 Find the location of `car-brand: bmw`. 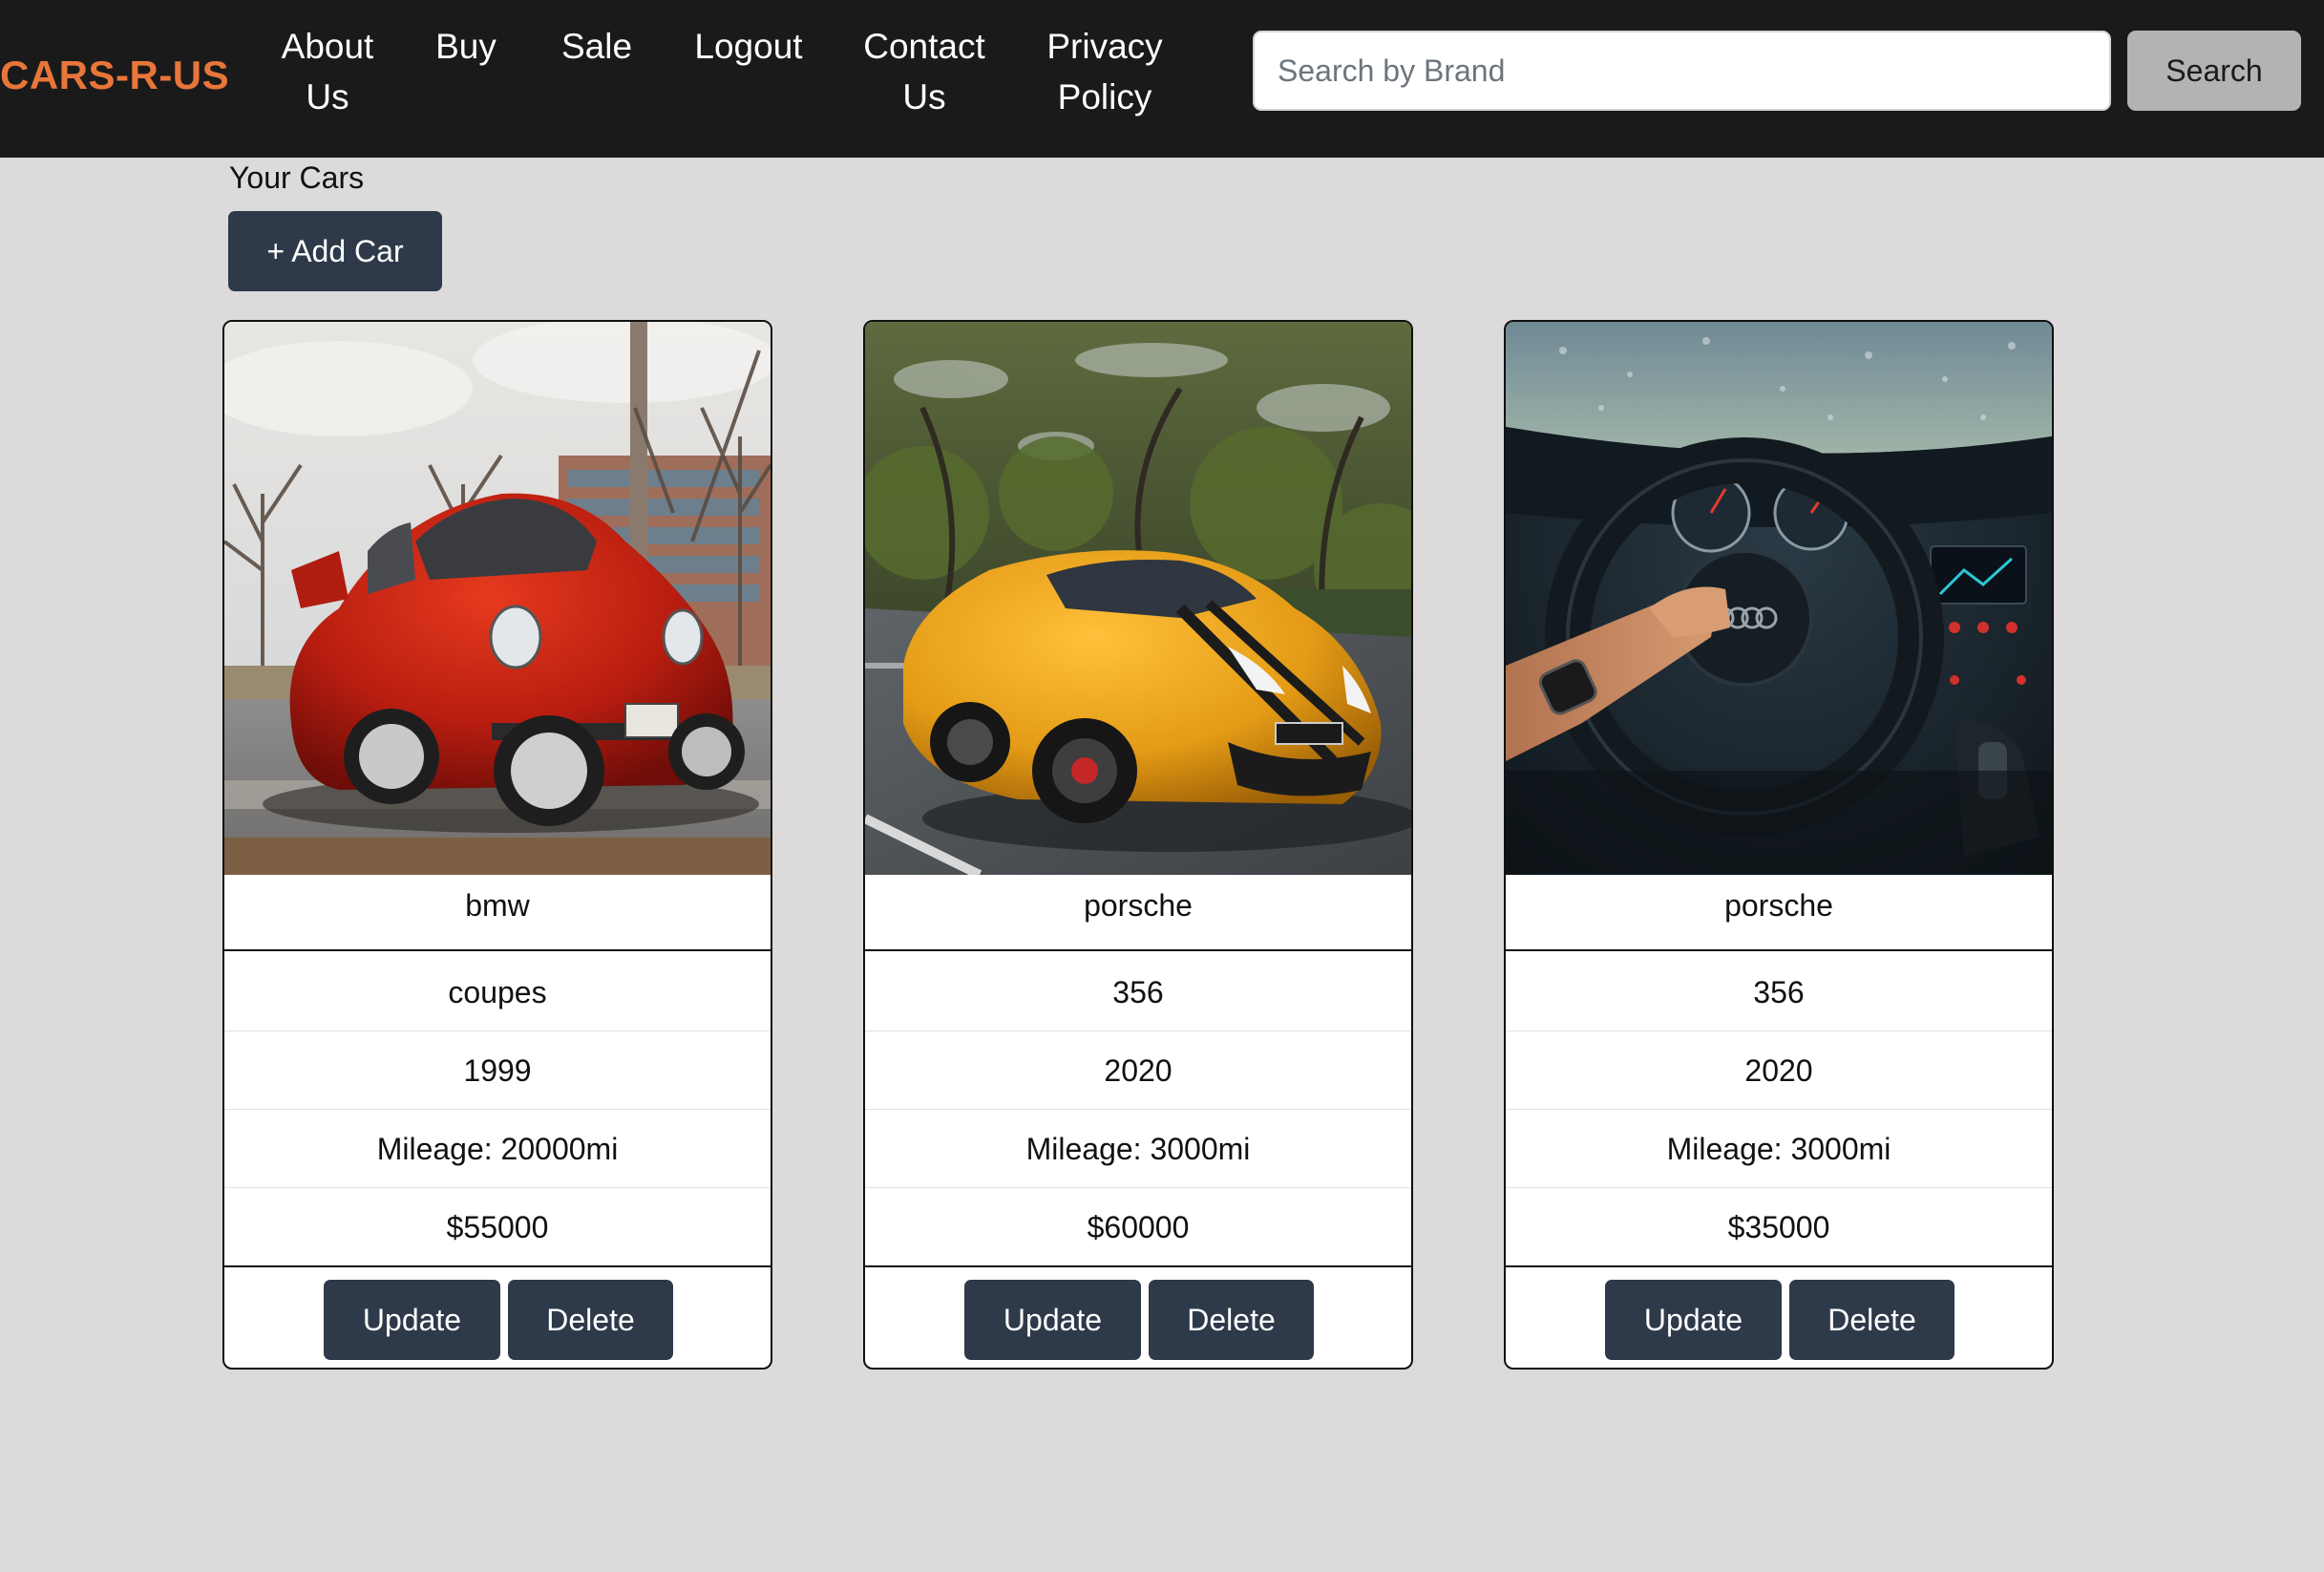

car-brand: bmw is located at coordinates (497, 913).